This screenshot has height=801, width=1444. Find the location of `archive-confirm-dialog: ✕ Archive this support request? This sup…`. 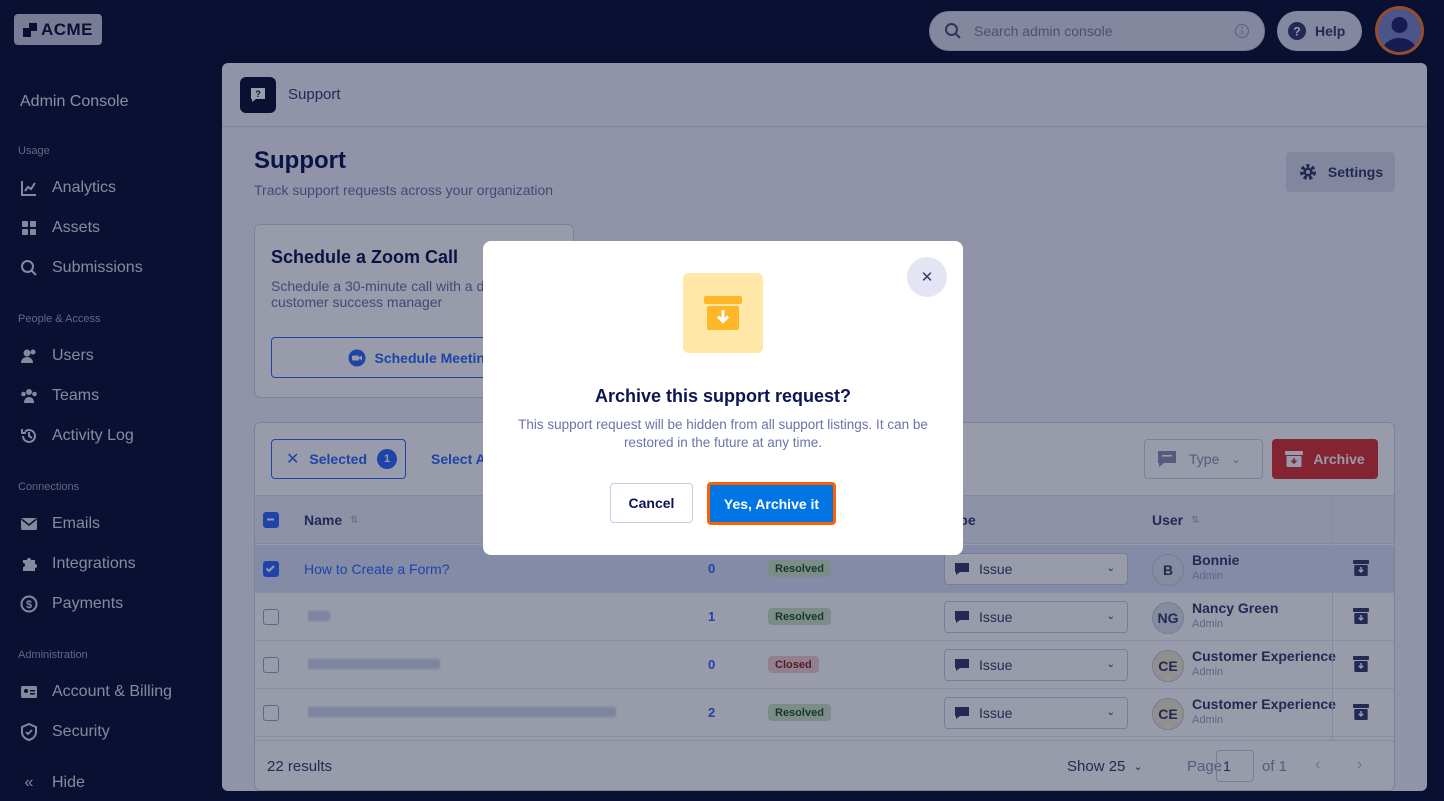

archive-confirm-dialog: ✕ Archive this support request? This sup… is located at coordinates (723, 398).